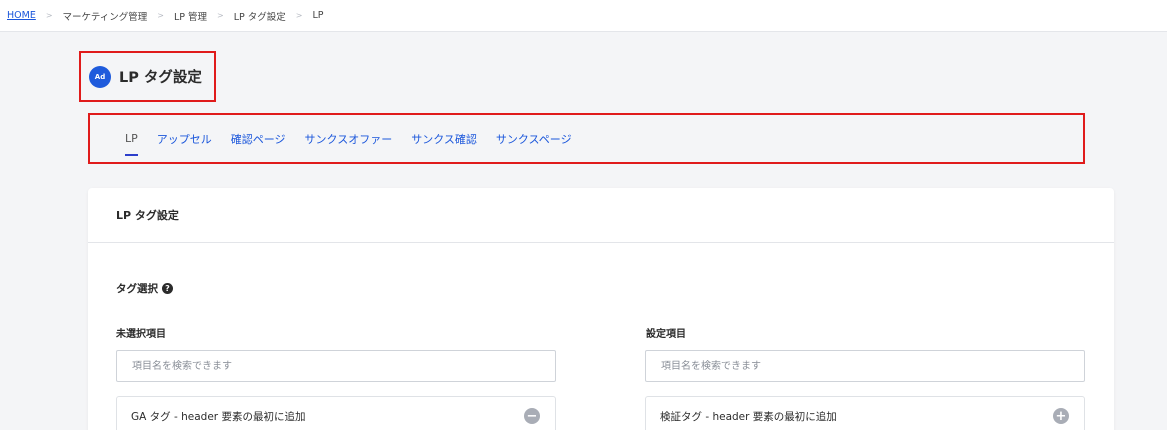 Image resolution: width=1167 pixels, height=430 pixels. I want to click on unselected-items-label: 未選択項目, so click(141, 334).